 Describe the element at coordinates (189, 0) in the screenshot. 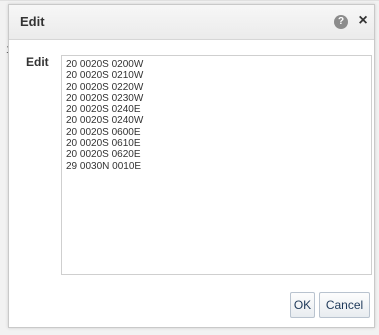

I see `backdrop-divider` at that location.